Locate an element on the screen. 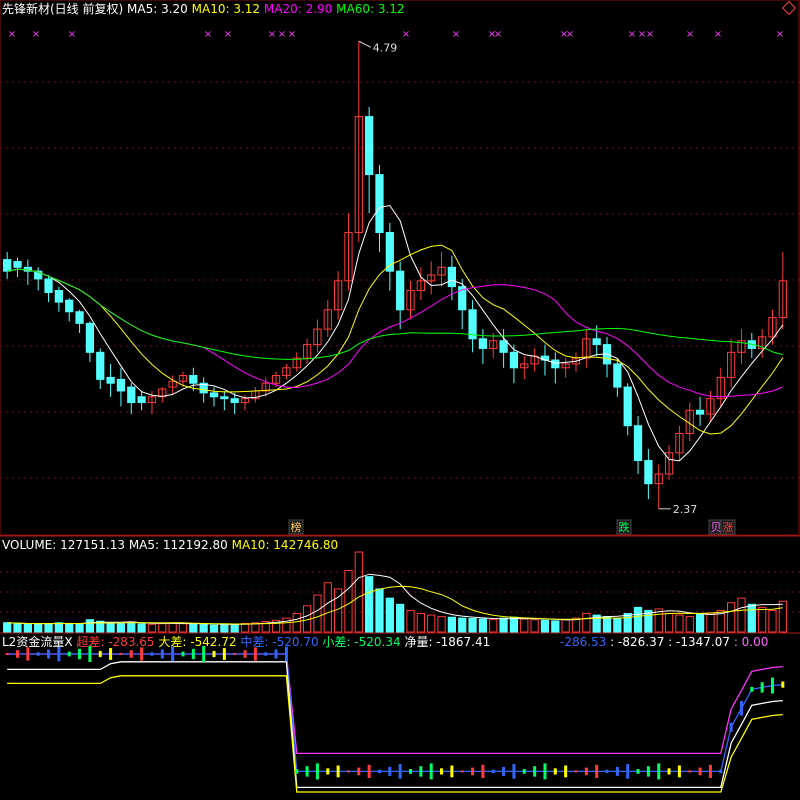 Image resolution: width=800 pixels, height=800 pixels. ma60-label: MA60: 3.12 is located at coordinates (370, 9).